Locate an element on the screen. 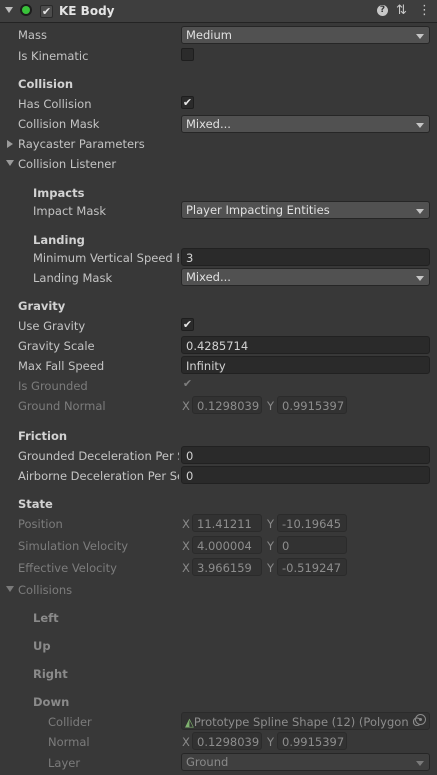  min-vertical-speed-label: Minimum Vertical Speed F is located at coordinates (106, 258).